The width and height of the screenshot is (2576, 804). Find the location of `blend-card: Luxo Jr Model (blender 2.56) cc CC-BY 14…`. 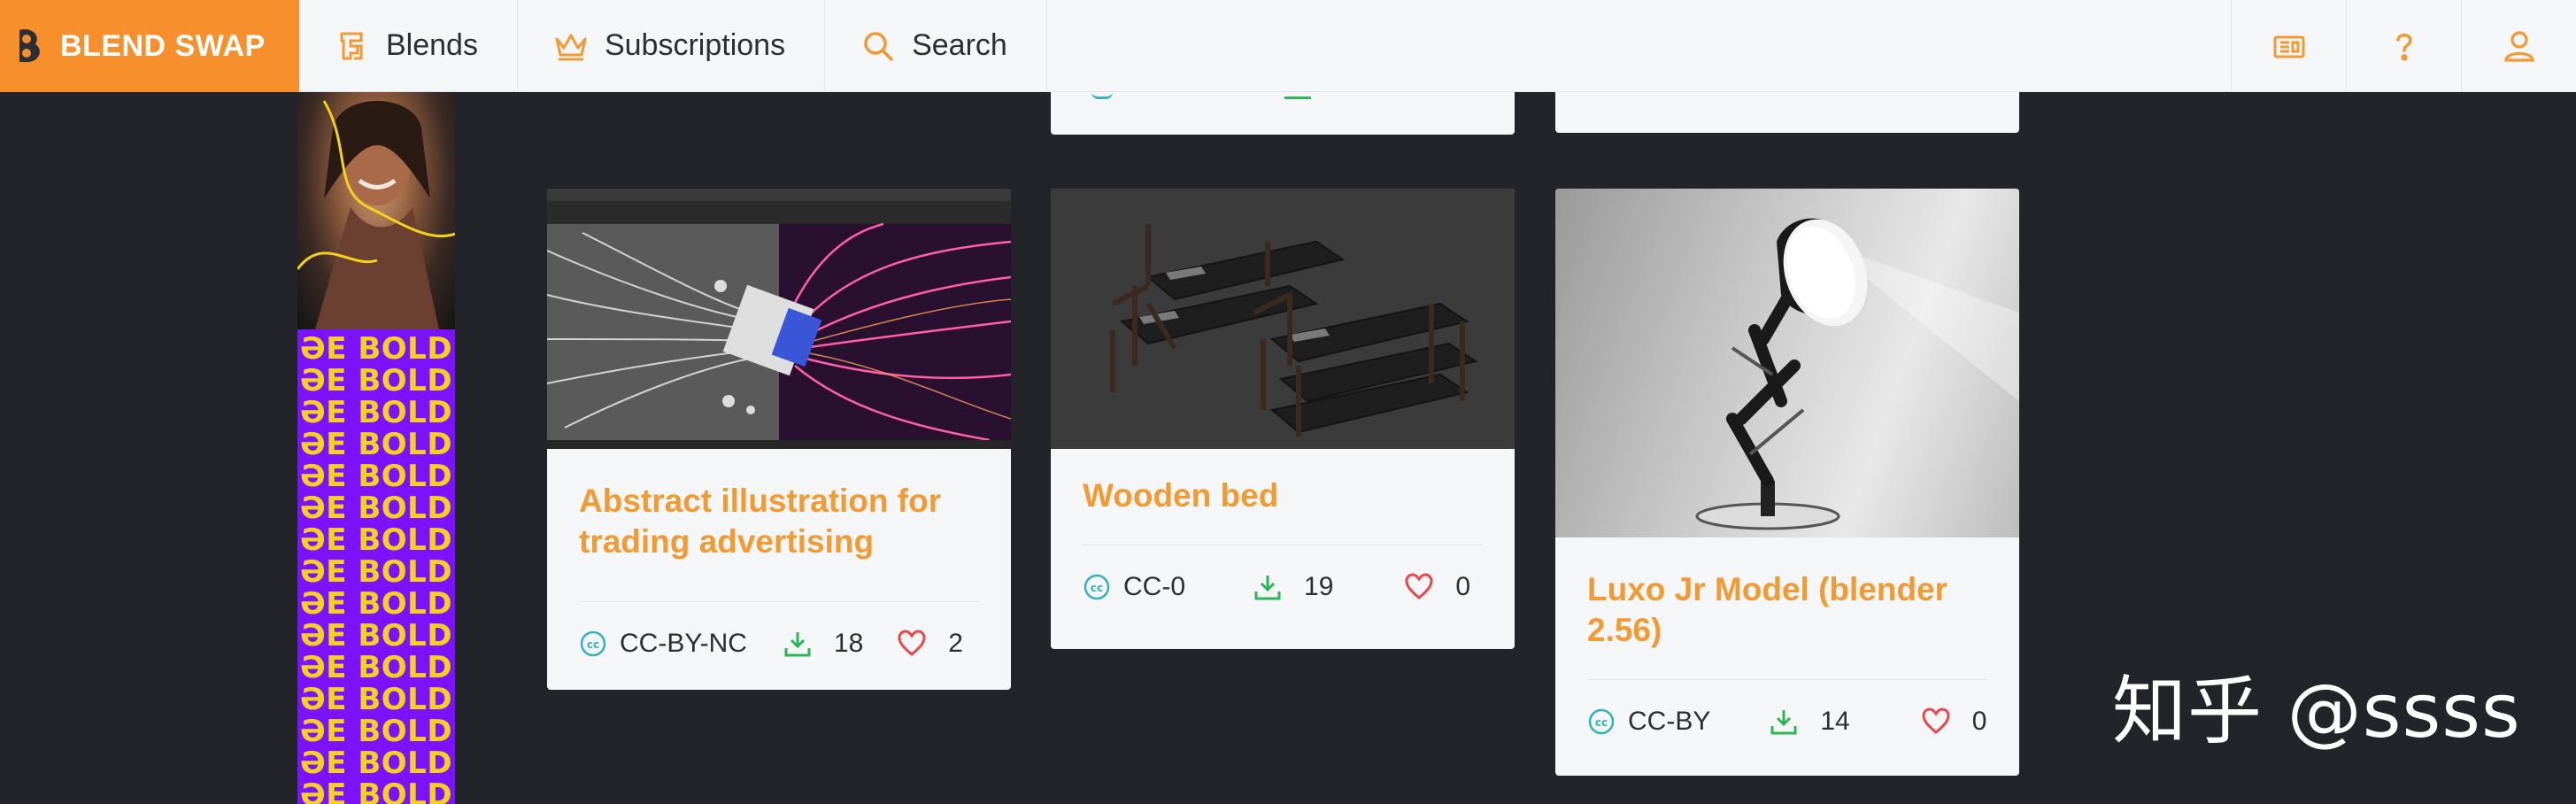

blend-card: Luxo Jr Model (blender 2.56) cc CC-BY 14… is located at coordinates (1787, 482).